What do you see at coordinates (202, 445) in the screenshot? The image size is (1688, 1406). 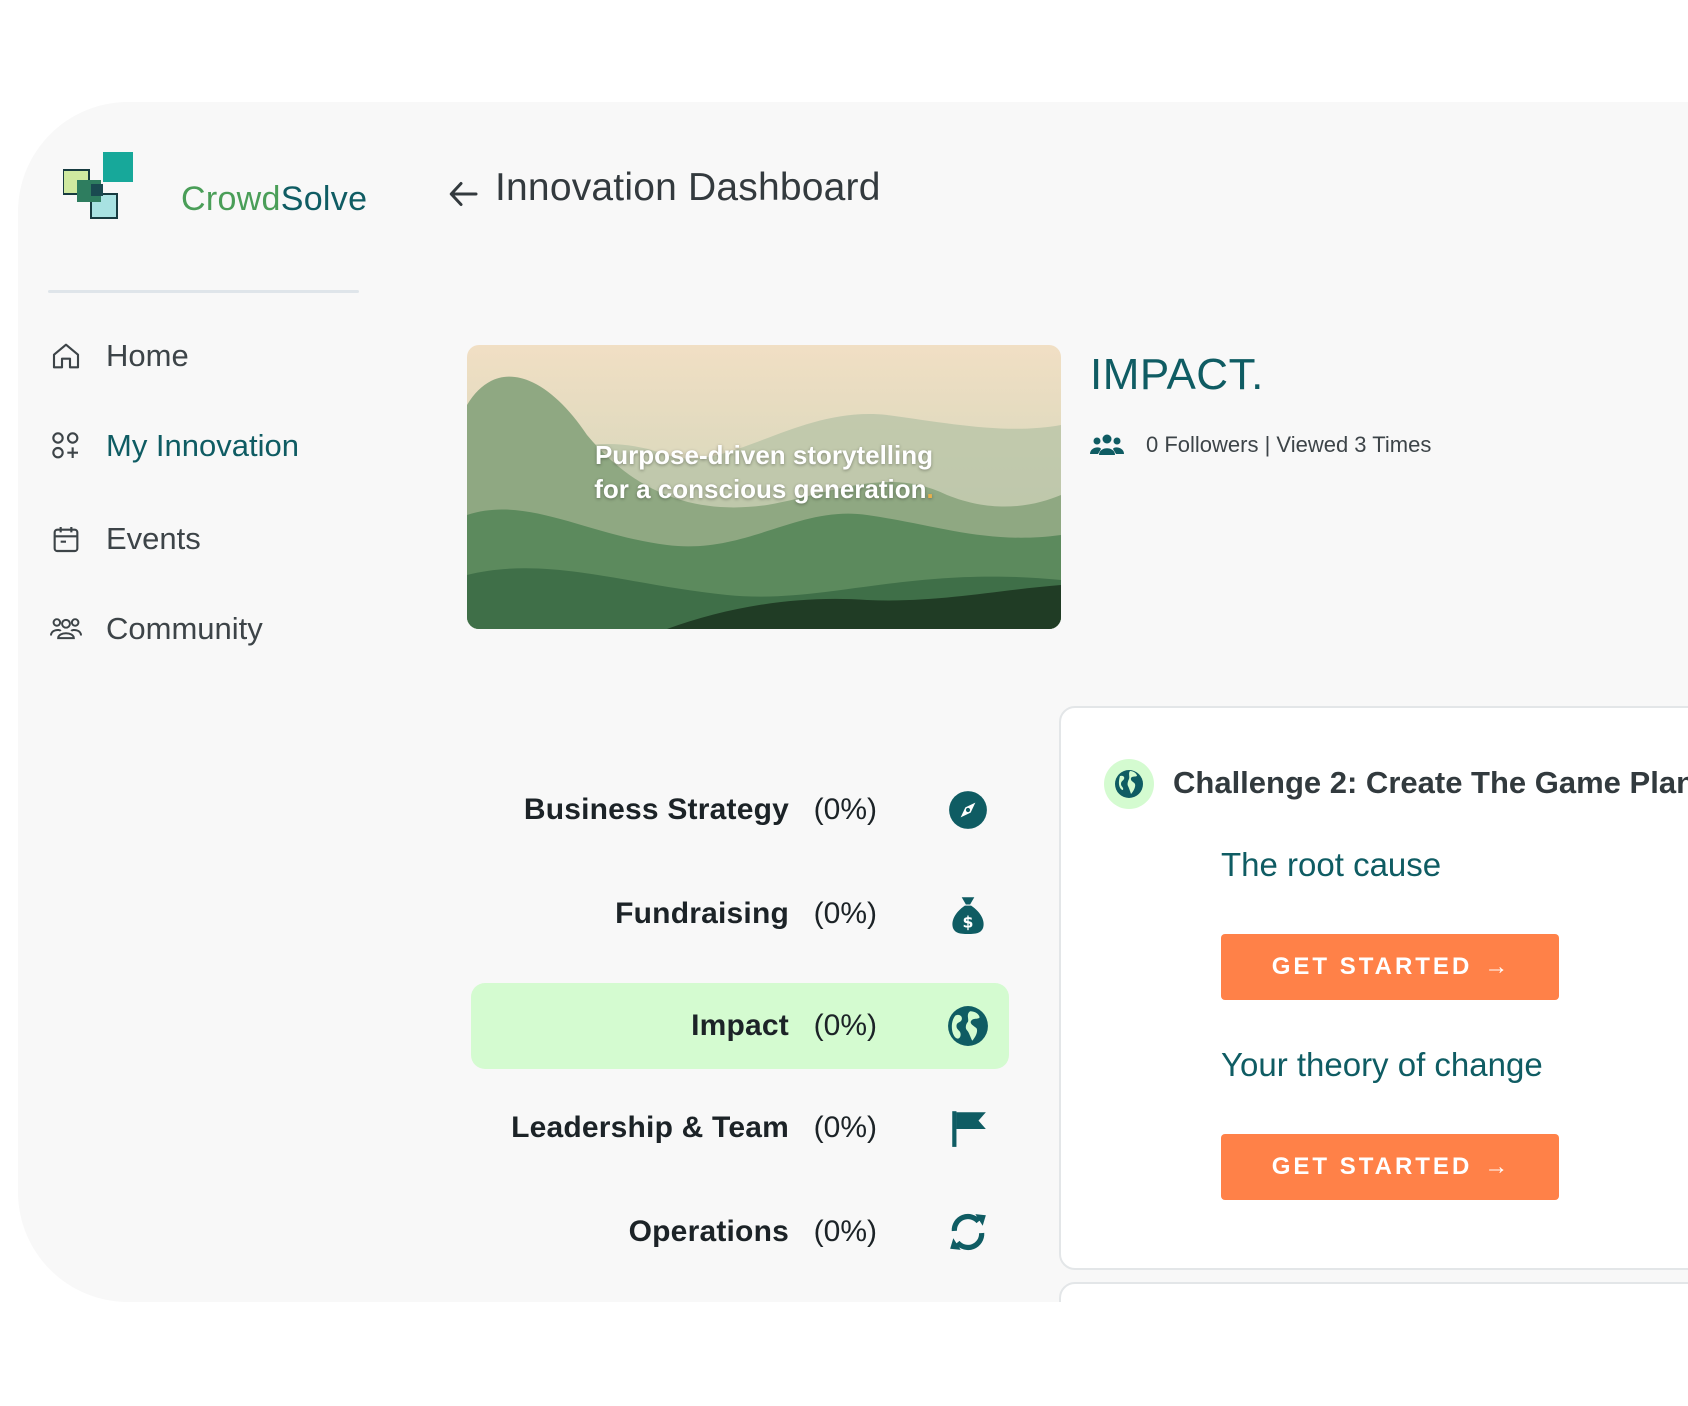 I see `sidebar-item-label: My Innovation` at bounding box center [202, 445].